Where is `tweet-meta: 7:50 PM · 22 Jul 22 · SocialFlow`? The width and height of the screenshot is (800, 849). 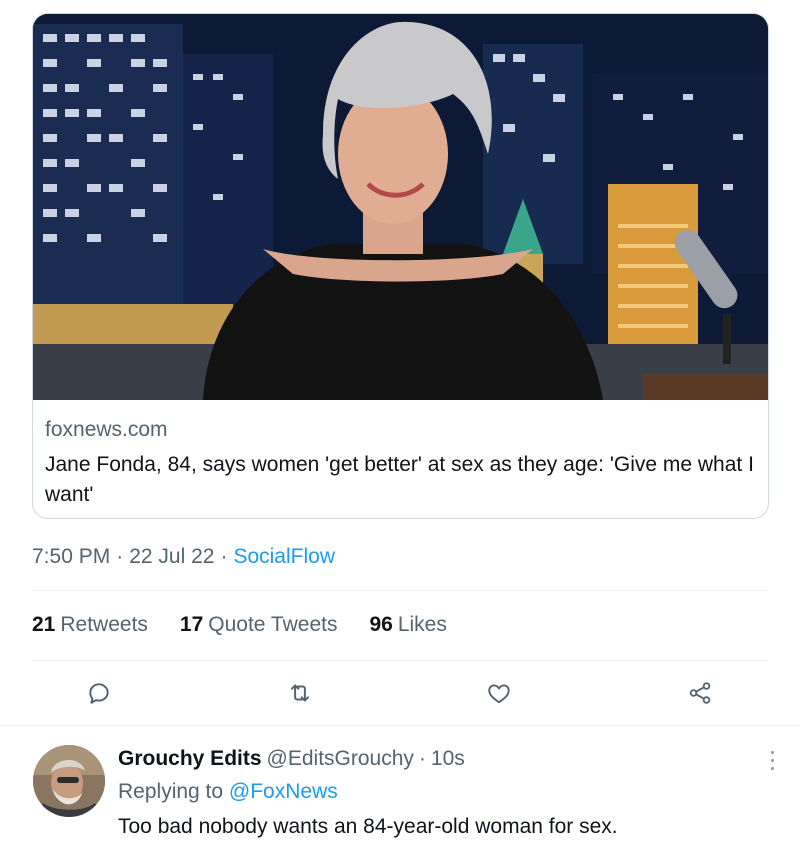
tweet-meta: 7:50 PM · 22 Jul 22 · SocialFlow is located at coordinates (183, 557).